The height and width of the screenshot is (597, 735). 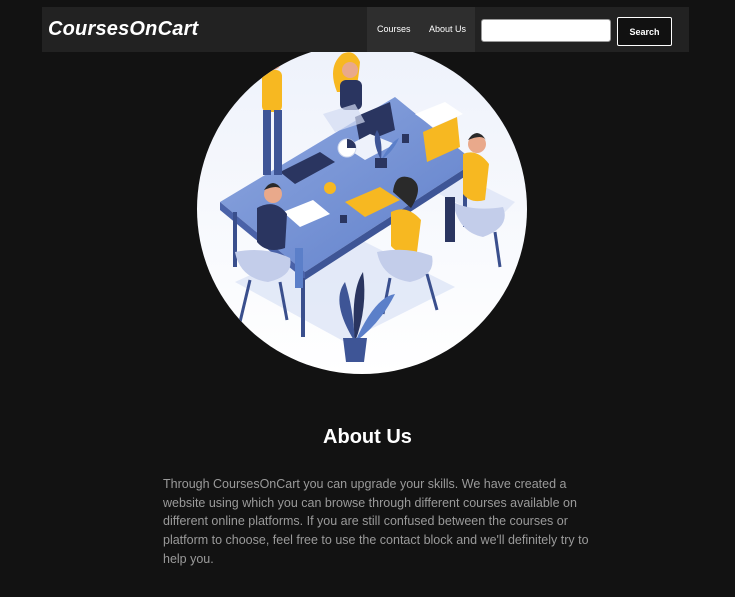 What do you see at coordinates (644, 31) in the screenshot?
I see `search-button: Search` at bounding box center [644, 31].